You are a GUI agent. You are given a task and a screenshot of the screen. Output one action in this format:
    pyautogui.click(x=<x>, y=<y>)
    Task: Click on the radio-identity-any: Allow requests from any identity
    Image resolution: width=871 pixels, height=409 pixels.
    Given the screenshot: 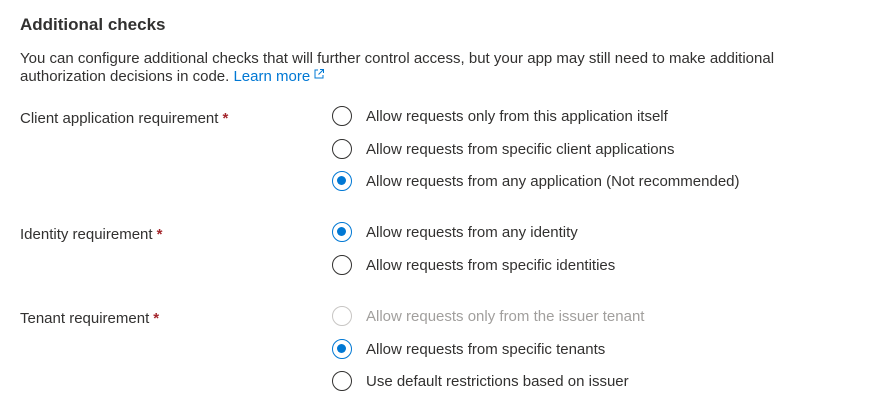 What is the action you would take?
    pyautogui.click(x=455, y=232)
    